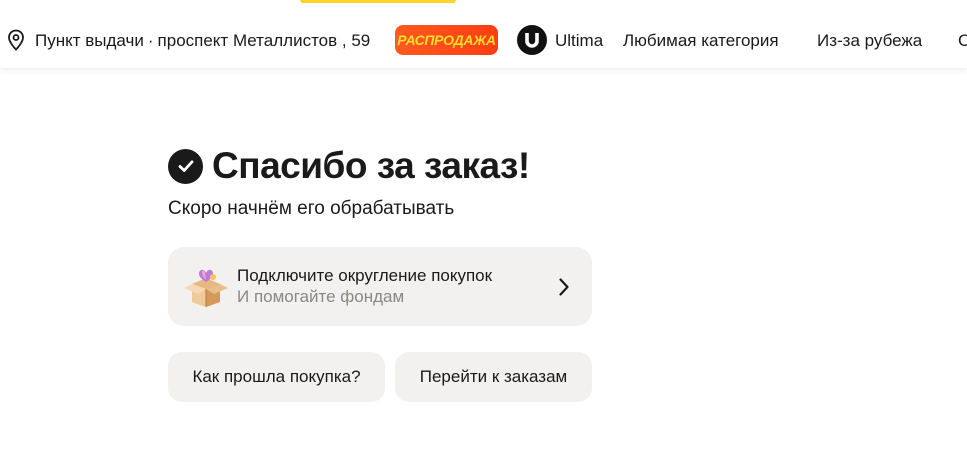  Describe the element at coordinates (493, 377) in the screenshot. I see `go-to-orders-button: Перейти к заказам` at that location.